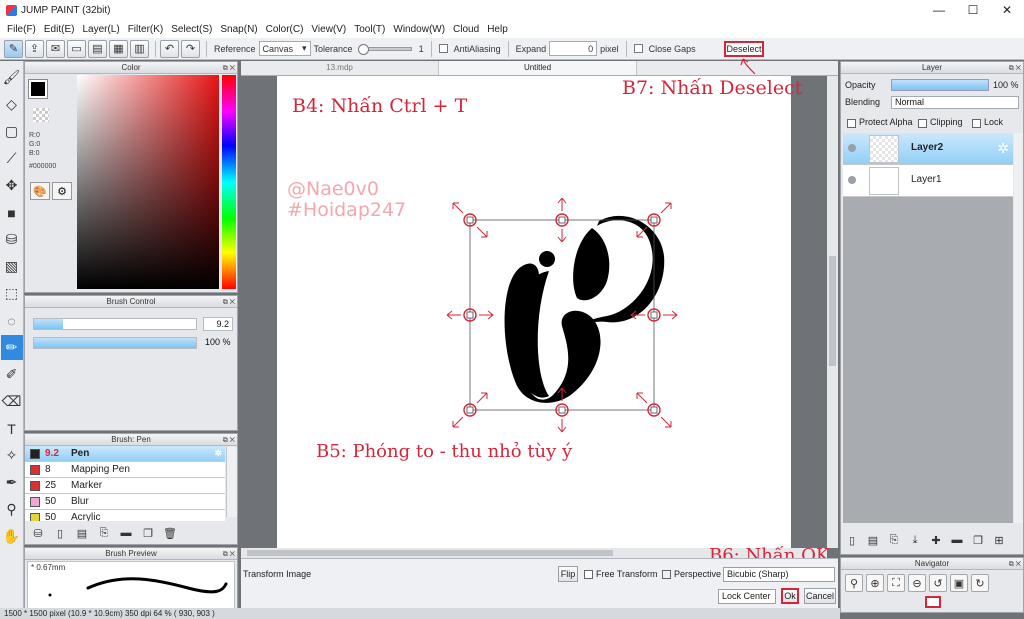 The image size is (1024, 619). What do you see at coordinates (999, 540) in the screenshot?
I see `layer-settings-icon: ⊞` at bounding box center [999, 540].